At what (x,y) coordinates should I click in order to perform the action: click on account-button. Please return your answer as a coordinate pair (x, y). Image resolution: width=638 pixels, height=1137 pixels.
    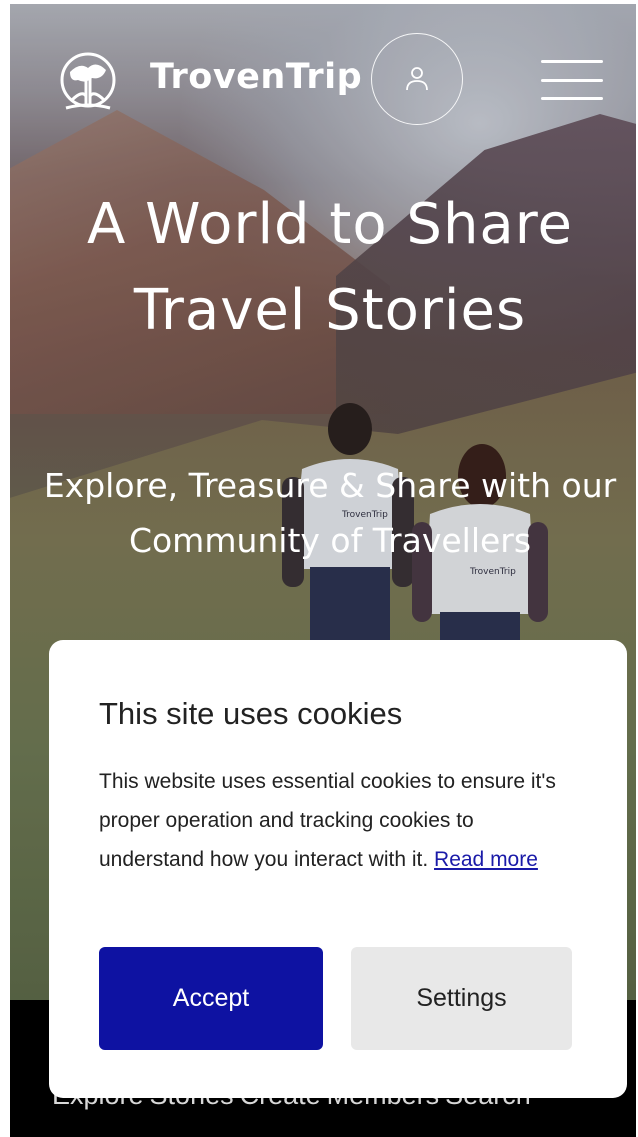
    Looking at the image, I should click on (417, 79).